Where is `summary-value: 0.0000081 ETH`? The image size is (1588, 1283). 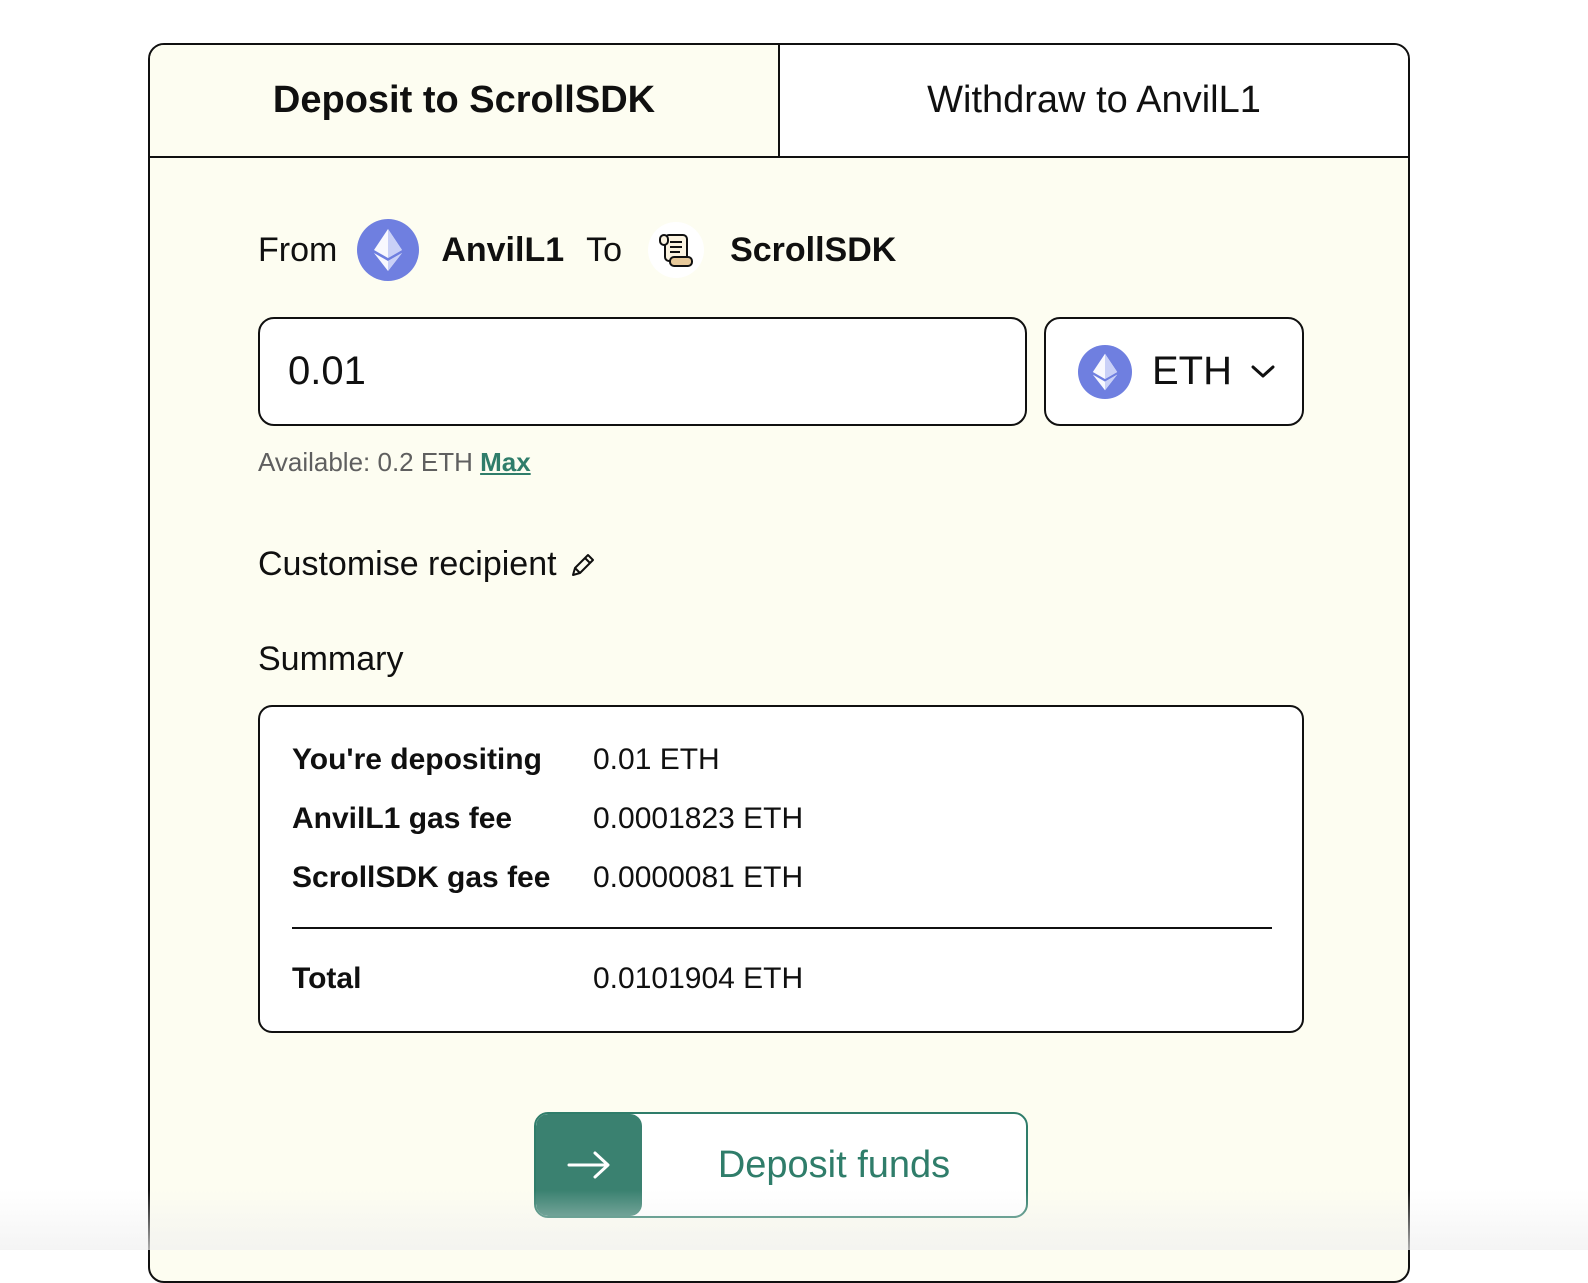 summary-value: 0.0000081 ETH is located at coordinates (698, 877).